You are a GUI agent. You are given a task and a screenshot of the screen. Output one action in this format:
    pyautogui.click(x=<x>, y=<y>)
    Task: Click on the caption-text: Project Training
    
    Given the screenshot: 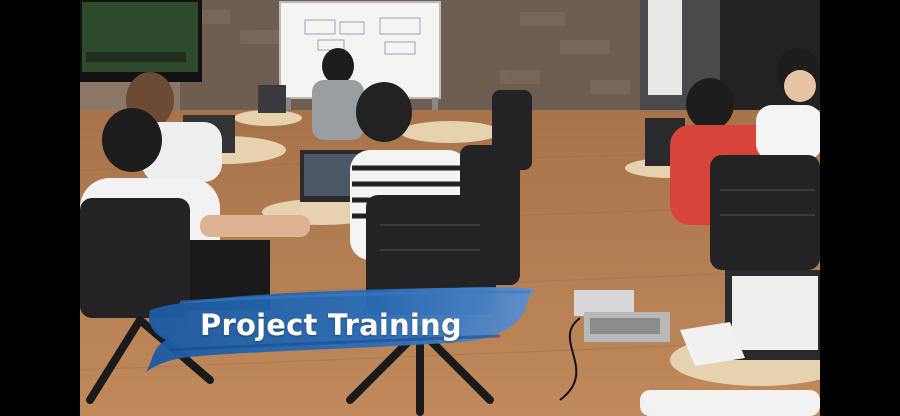 What is the action you would take?
    pyautogui.click(x=331, y=325)
    